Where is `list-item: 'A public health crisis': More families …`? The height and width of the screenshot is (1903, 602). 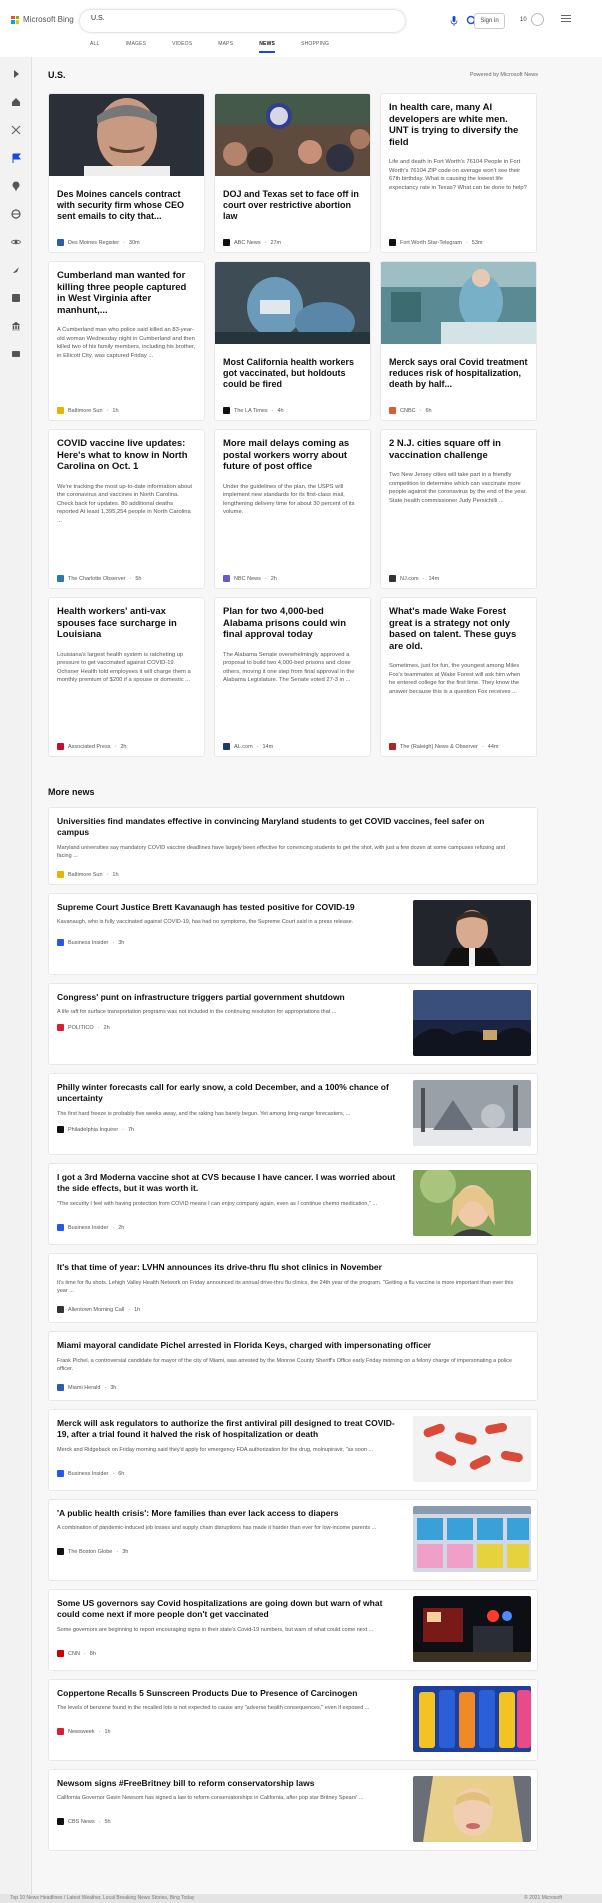
list-item: 'A public health crisis': More families … is located at coordinates (293, 1540).